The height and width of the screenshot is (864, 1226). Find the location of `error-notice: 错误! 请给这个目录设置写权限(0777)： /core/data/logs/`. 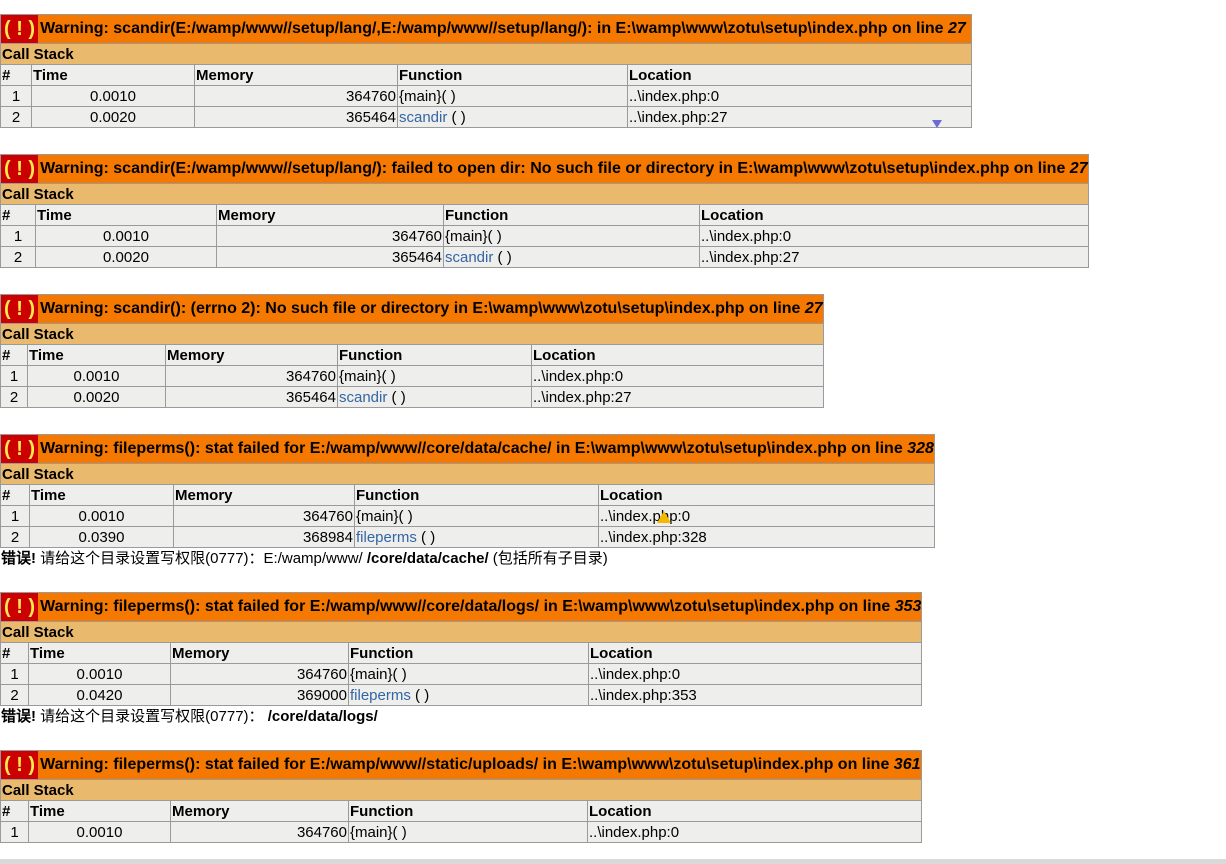

error-notice: 错误! 请给这个目录设置写权限(0777)： /core/data/logs/ is located at coordinates (613, 716).